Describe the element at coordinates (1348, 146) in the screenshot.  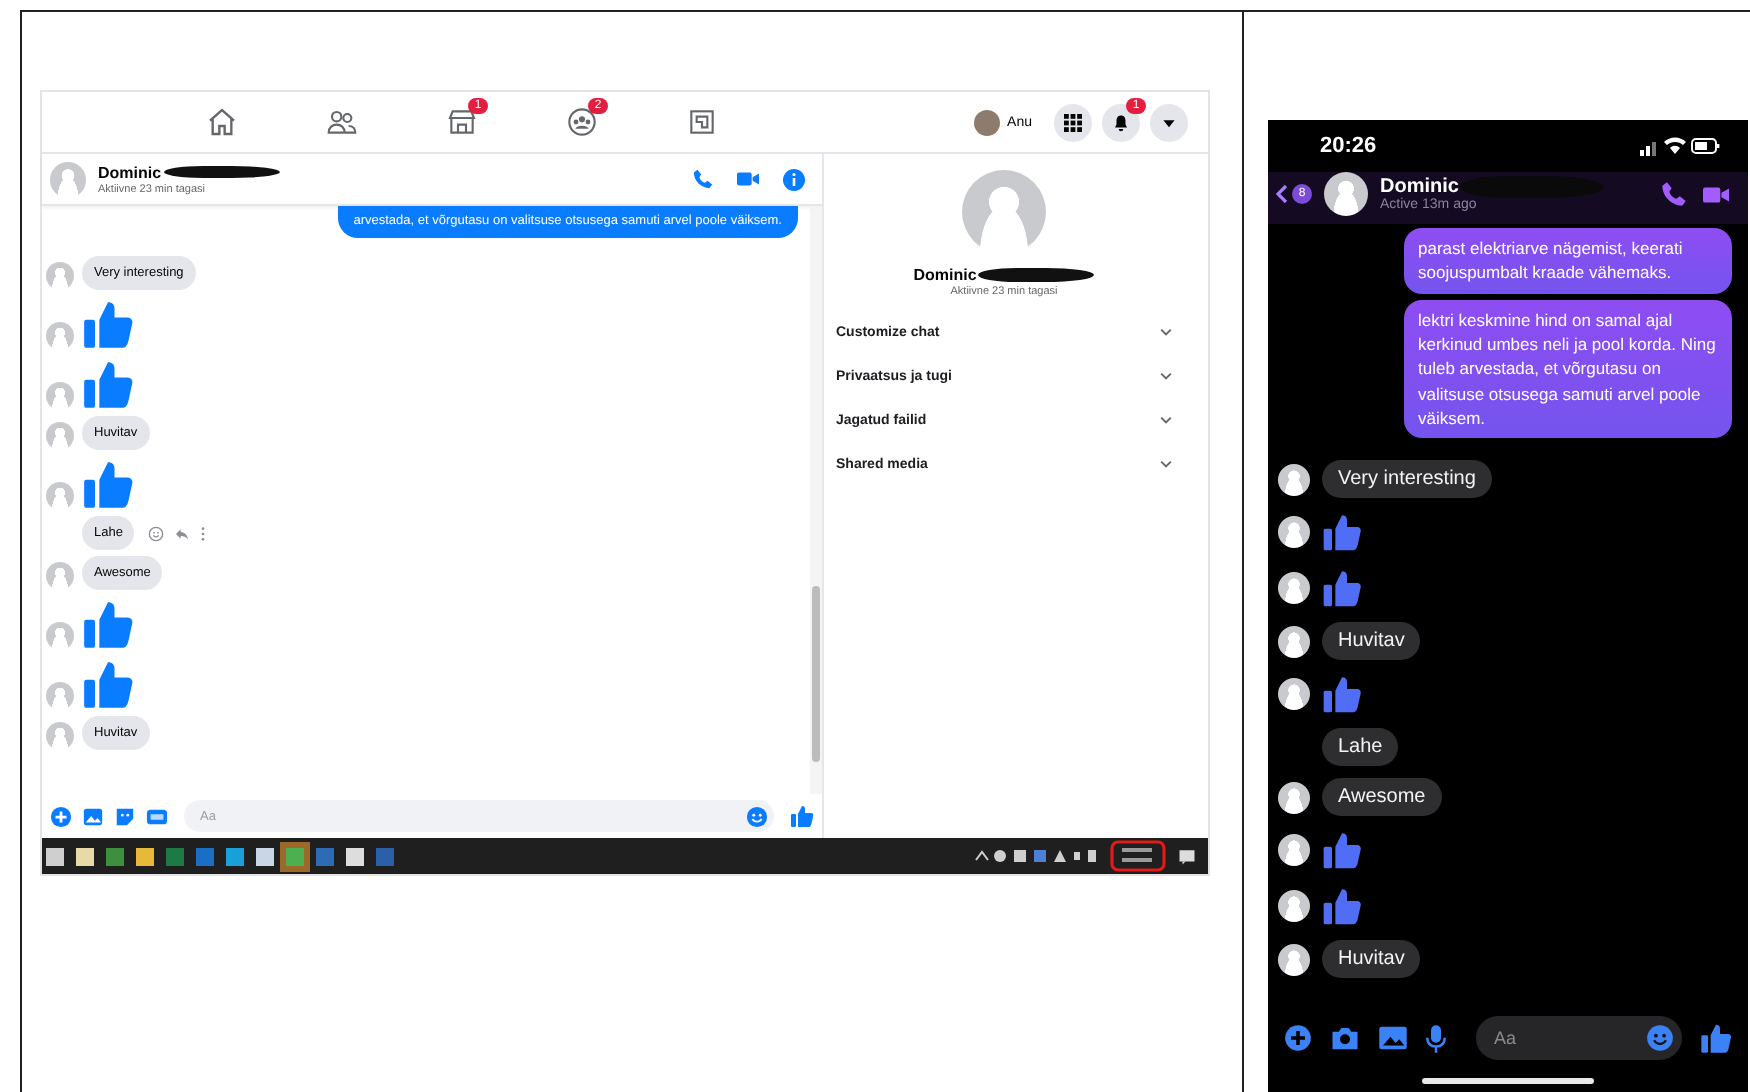
I see `status-time: 20:26` at that location.